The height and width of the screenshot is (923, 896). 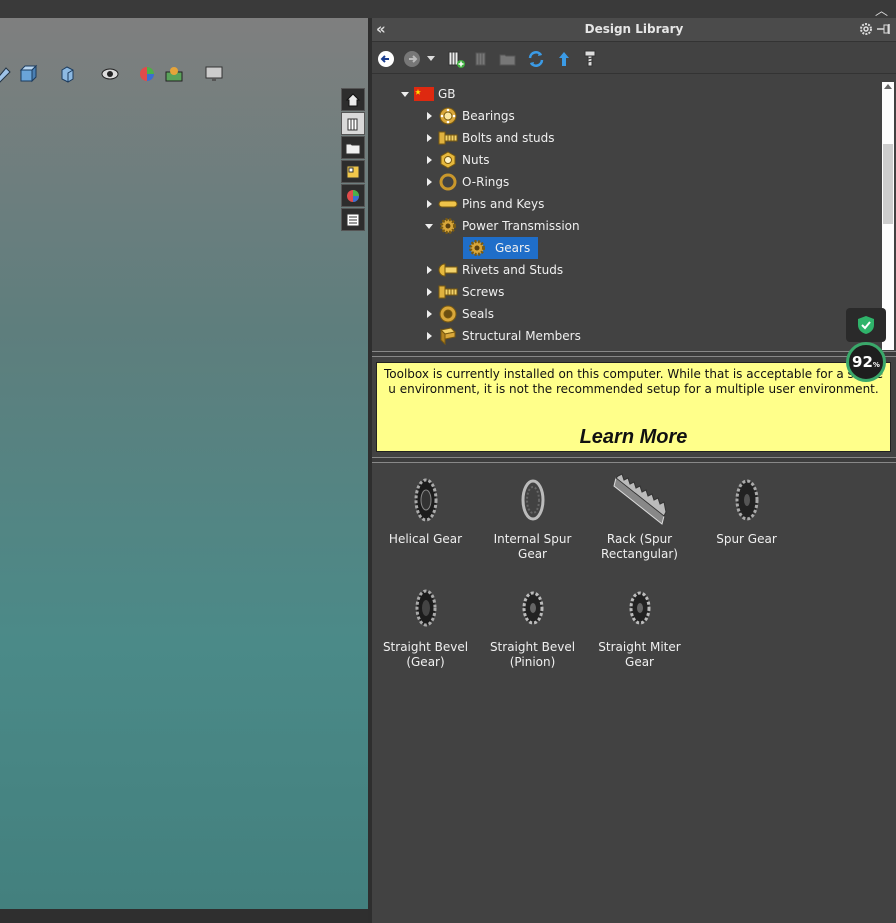 What do you see at coordinates (448, 270) in the screenshot?
I see `rivet-icon` at bounding box center [448, 270].